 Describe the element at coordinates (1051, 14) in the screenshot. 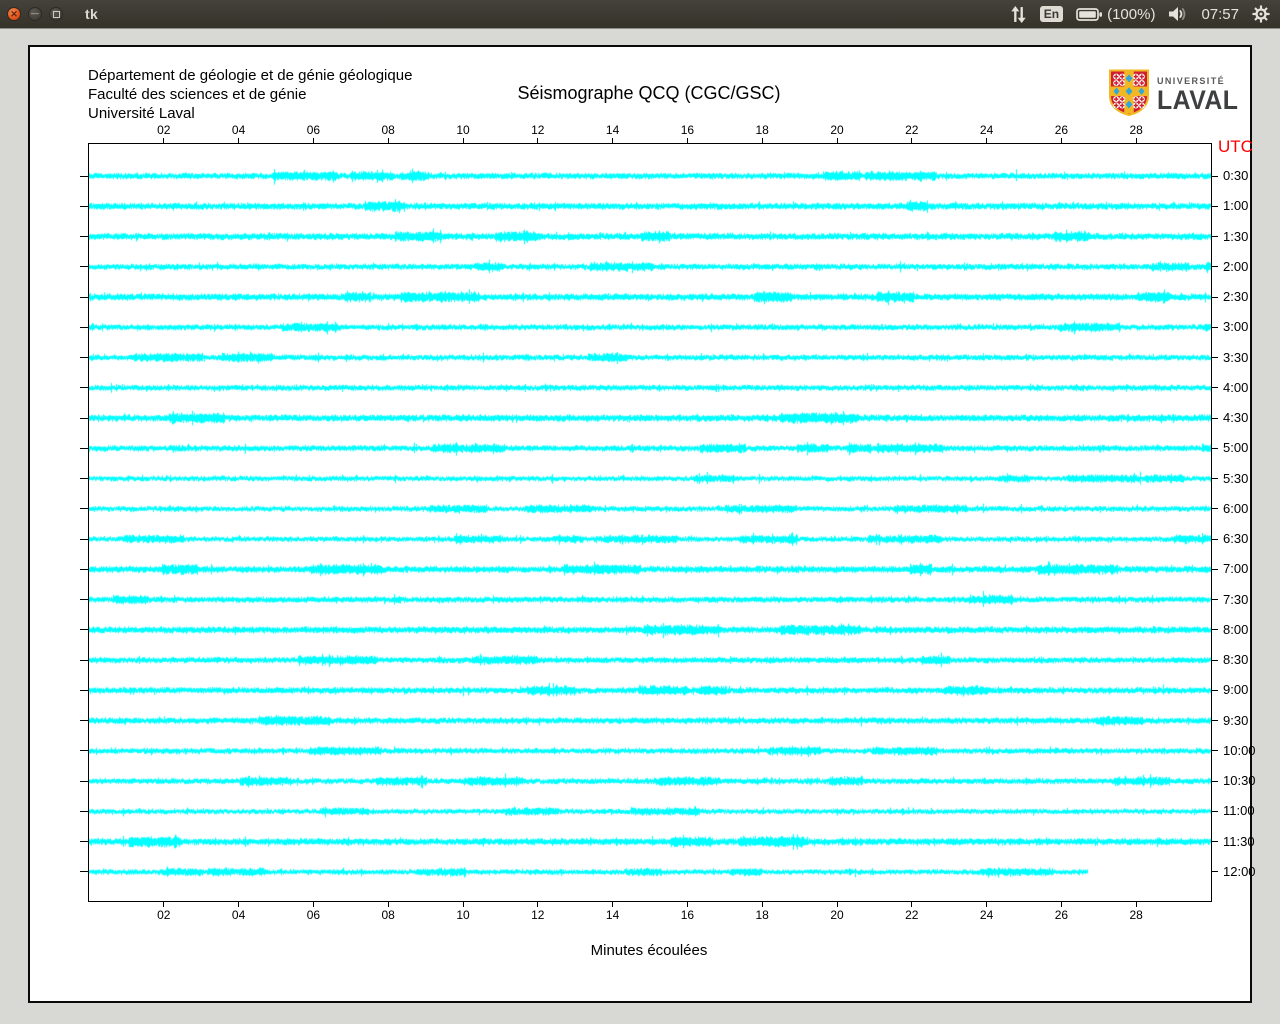

I see `keyboard-layout-indicator: En` at that location.